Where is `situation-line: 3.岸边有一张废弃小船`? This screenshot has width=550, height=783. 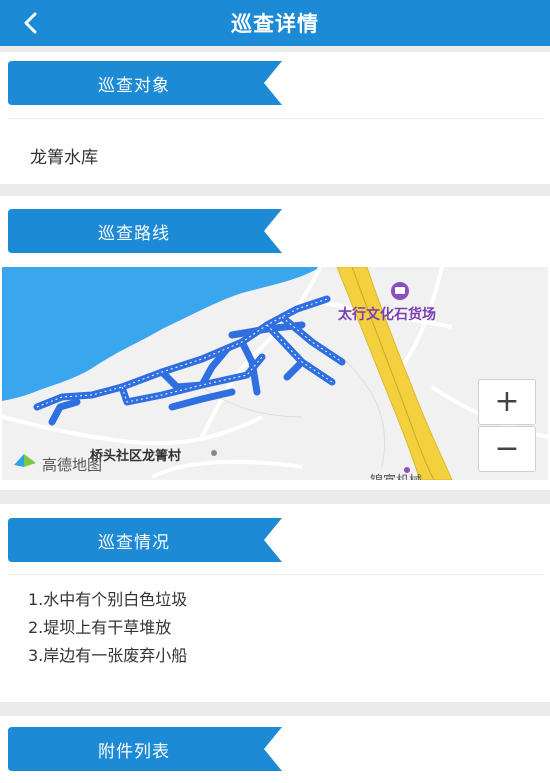
situation-line: 3.岸边有一张废弃小船 is located at coordinates (108, 655).